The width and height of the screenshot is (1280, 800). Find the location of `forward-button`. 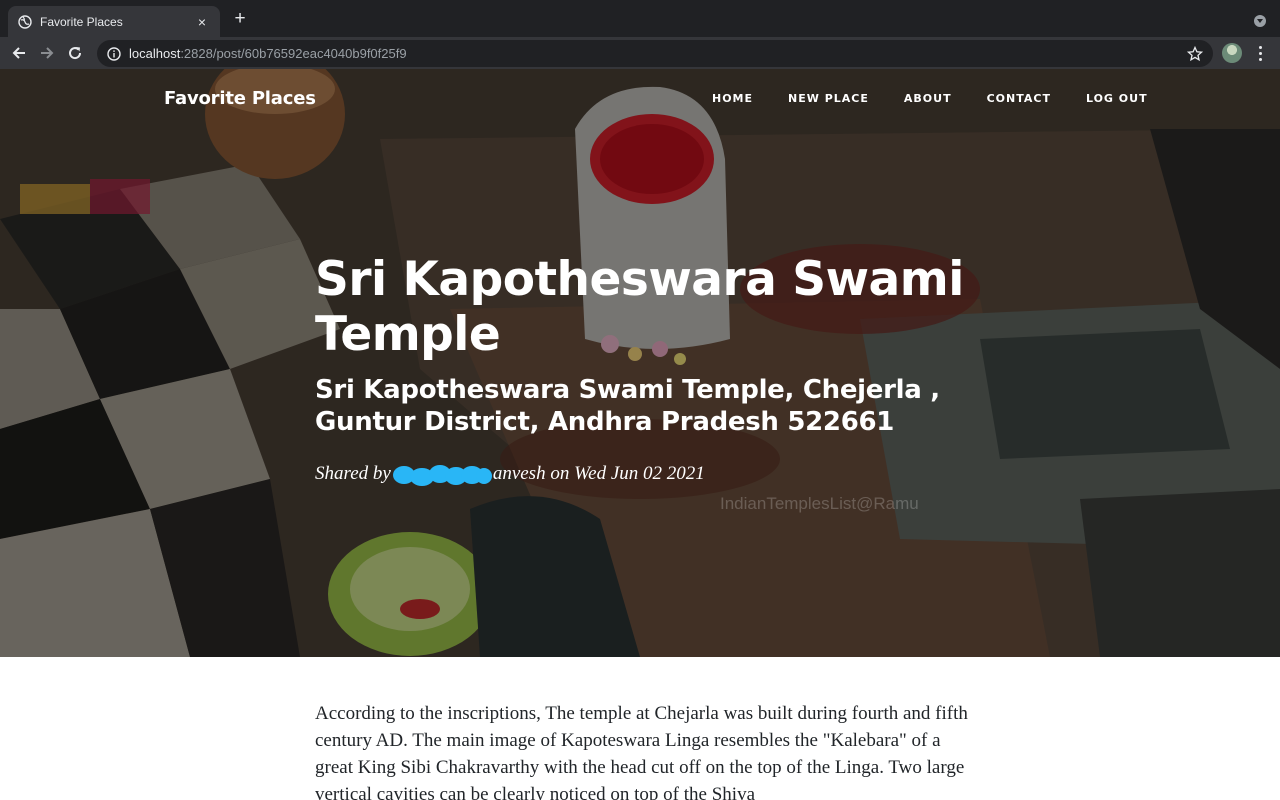

forward-button is located at coordinates (47, 53).